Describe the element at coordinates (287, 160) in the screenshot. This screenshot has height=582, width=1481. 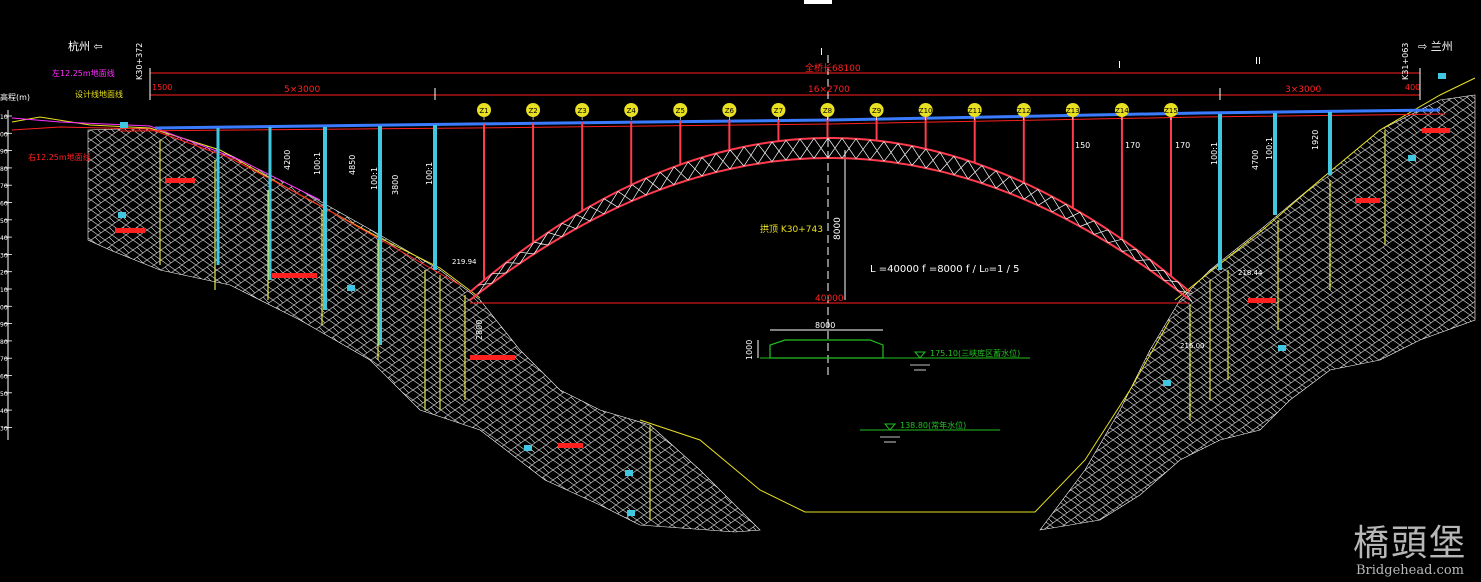
I see `dim-4200: 4200` at that location.